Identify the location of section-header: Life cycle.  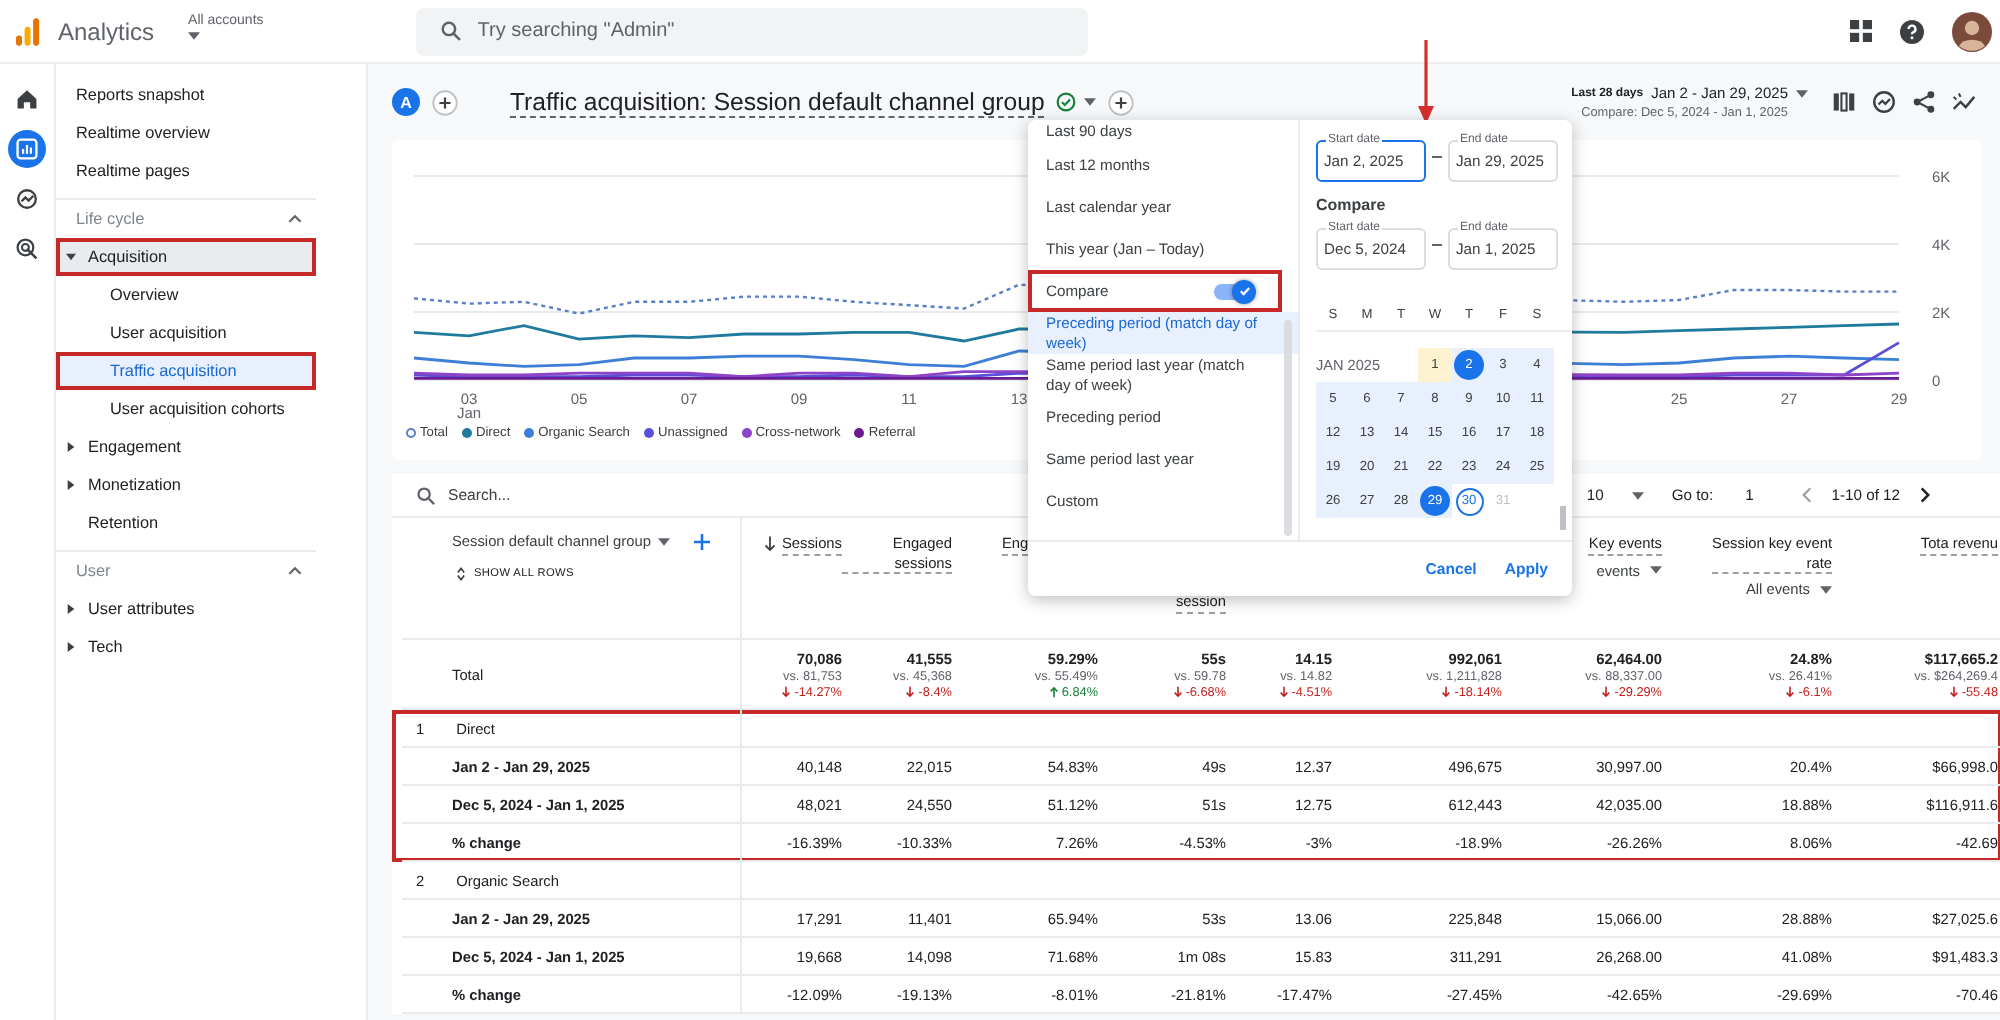
(110, 219).